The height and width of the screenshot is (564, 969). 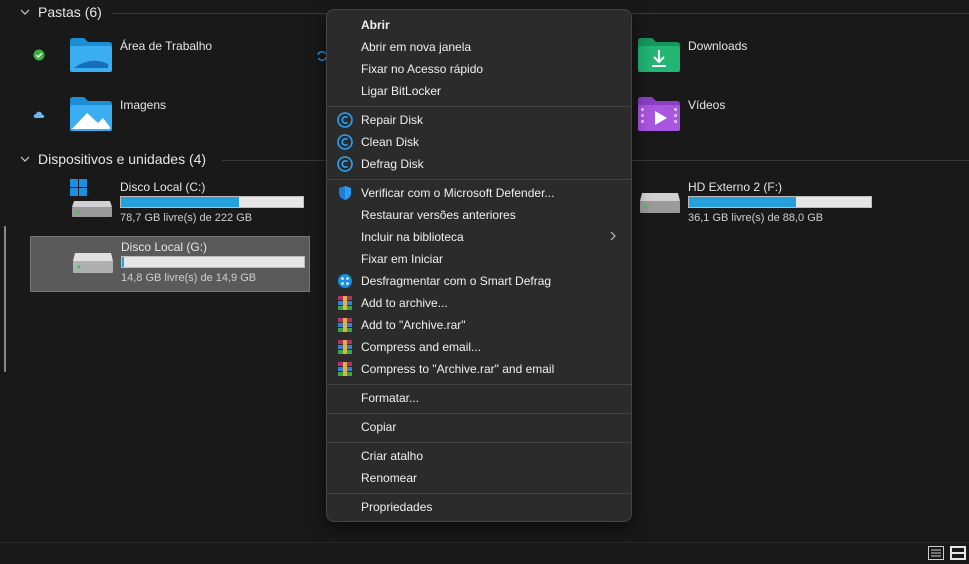 I want to click on scrollbar, so click(x=5, y=299).